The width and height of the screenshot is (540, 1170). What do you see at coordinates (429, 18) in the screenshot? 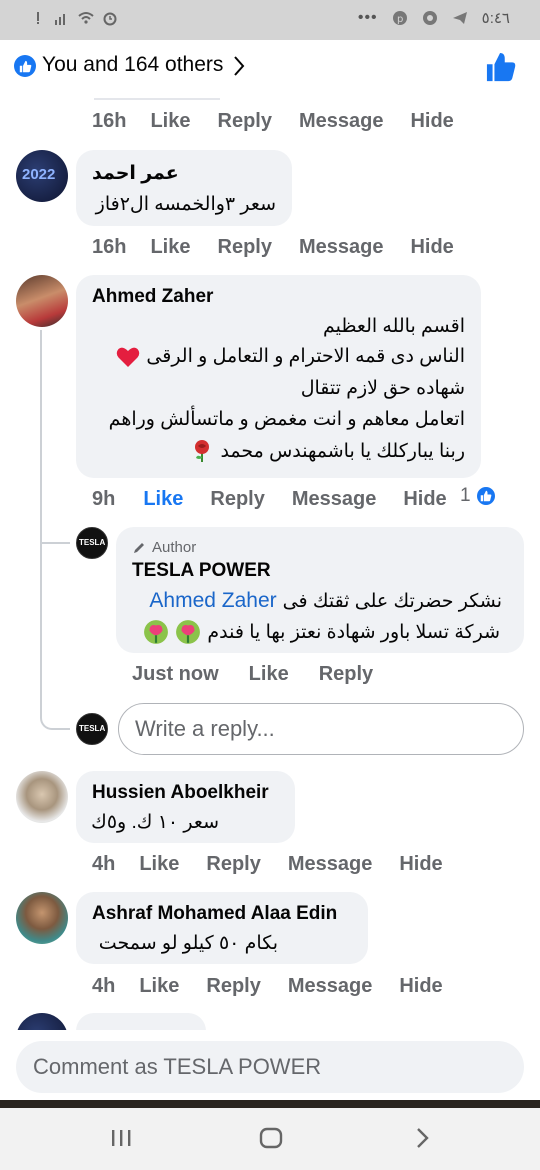
I see `chrome-icon` at bounding box center [429, 18].